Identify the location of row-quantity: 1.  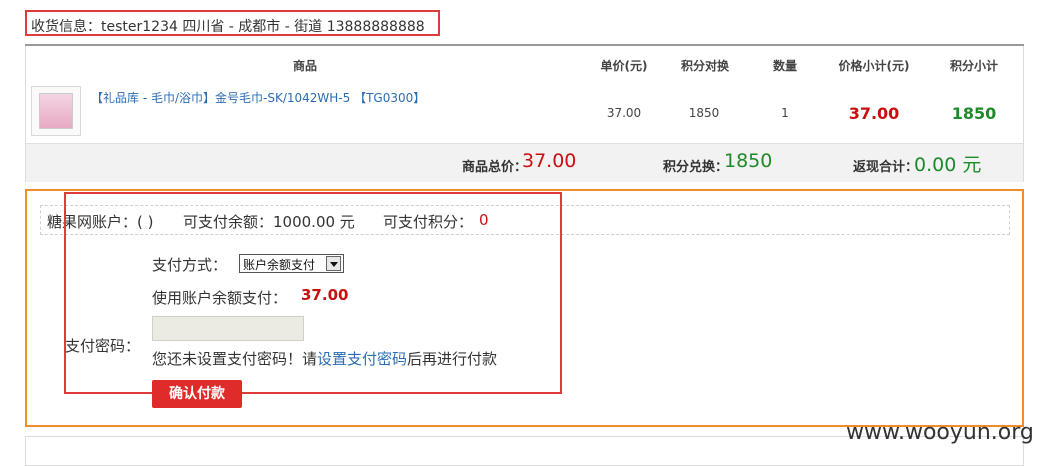
(785, 113).